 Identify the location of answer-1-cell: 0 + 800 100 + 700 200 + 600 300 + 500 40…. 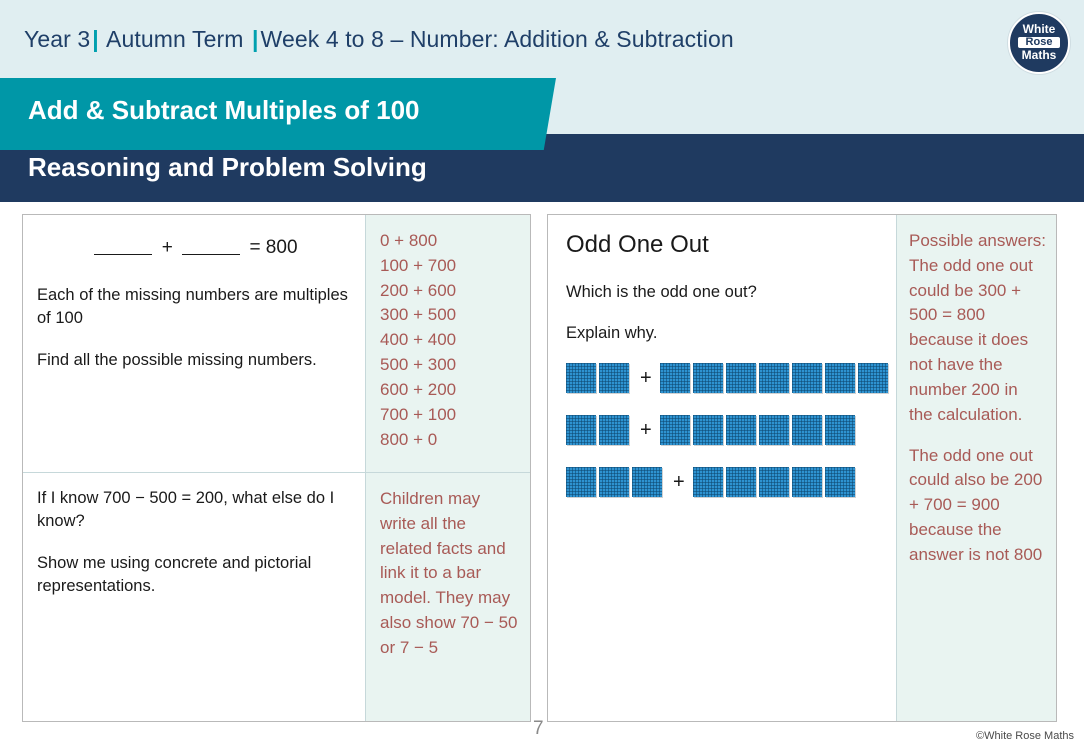
(447, 343).